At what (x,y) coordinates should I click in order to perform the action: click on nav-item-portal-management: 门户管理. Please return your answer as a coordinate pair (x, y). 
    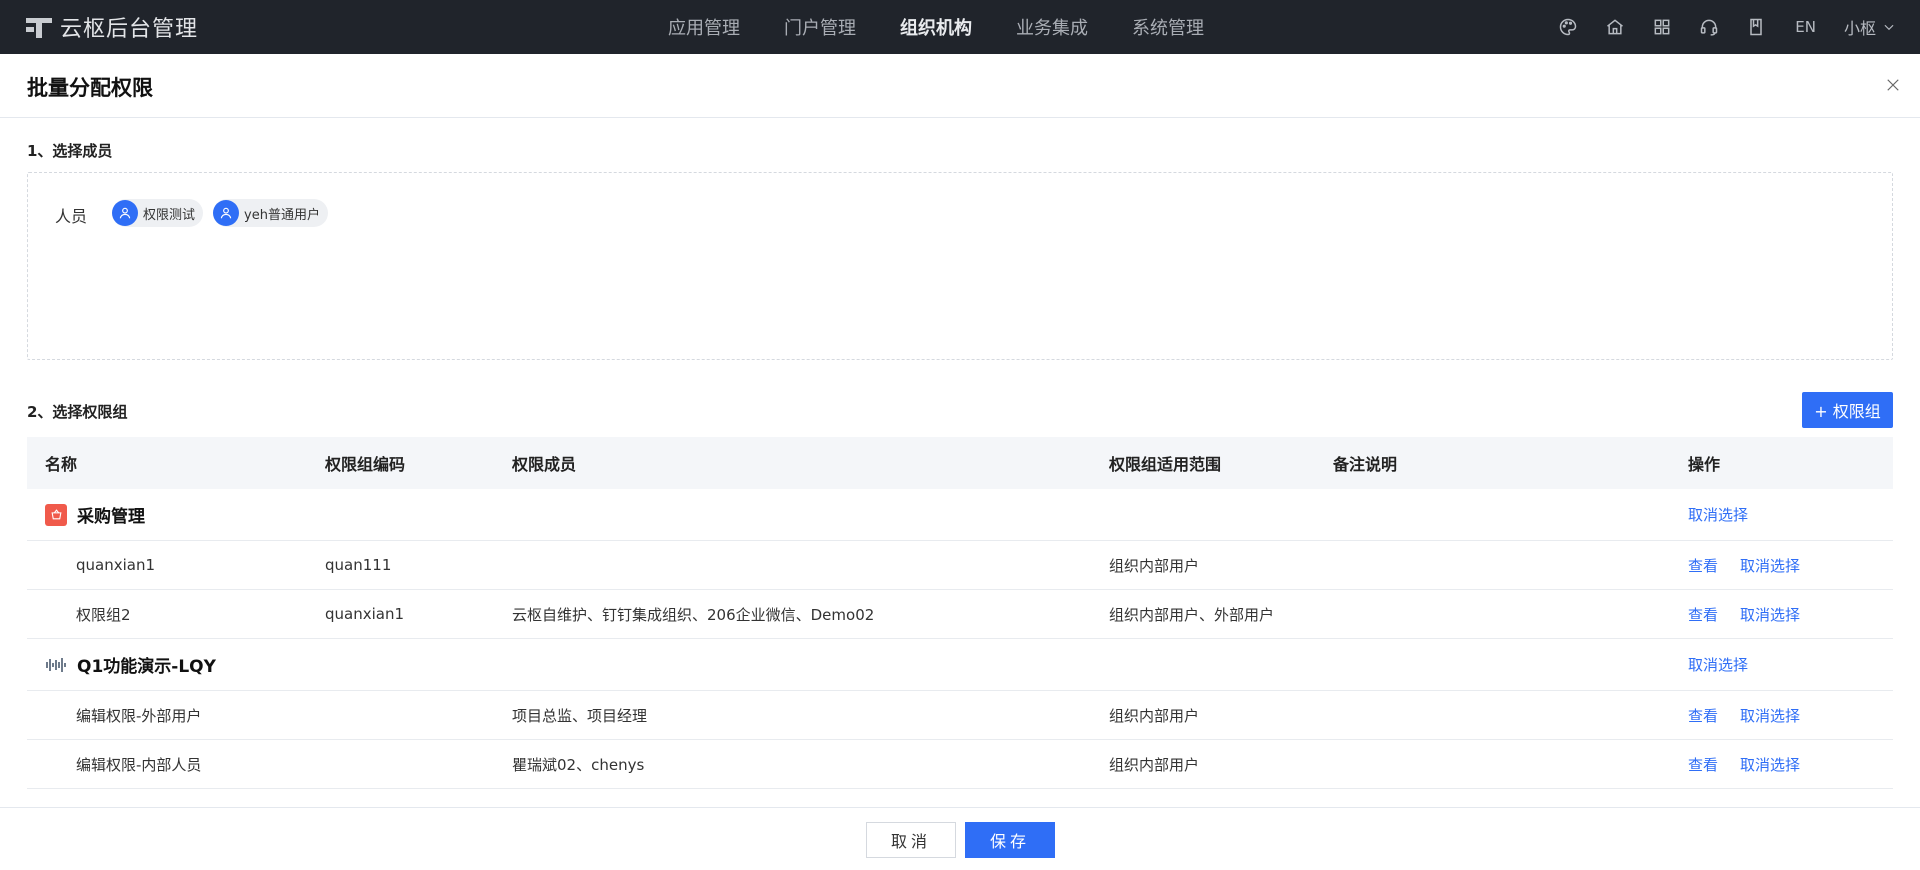
    Looking at the image, I should click on (820, 27).